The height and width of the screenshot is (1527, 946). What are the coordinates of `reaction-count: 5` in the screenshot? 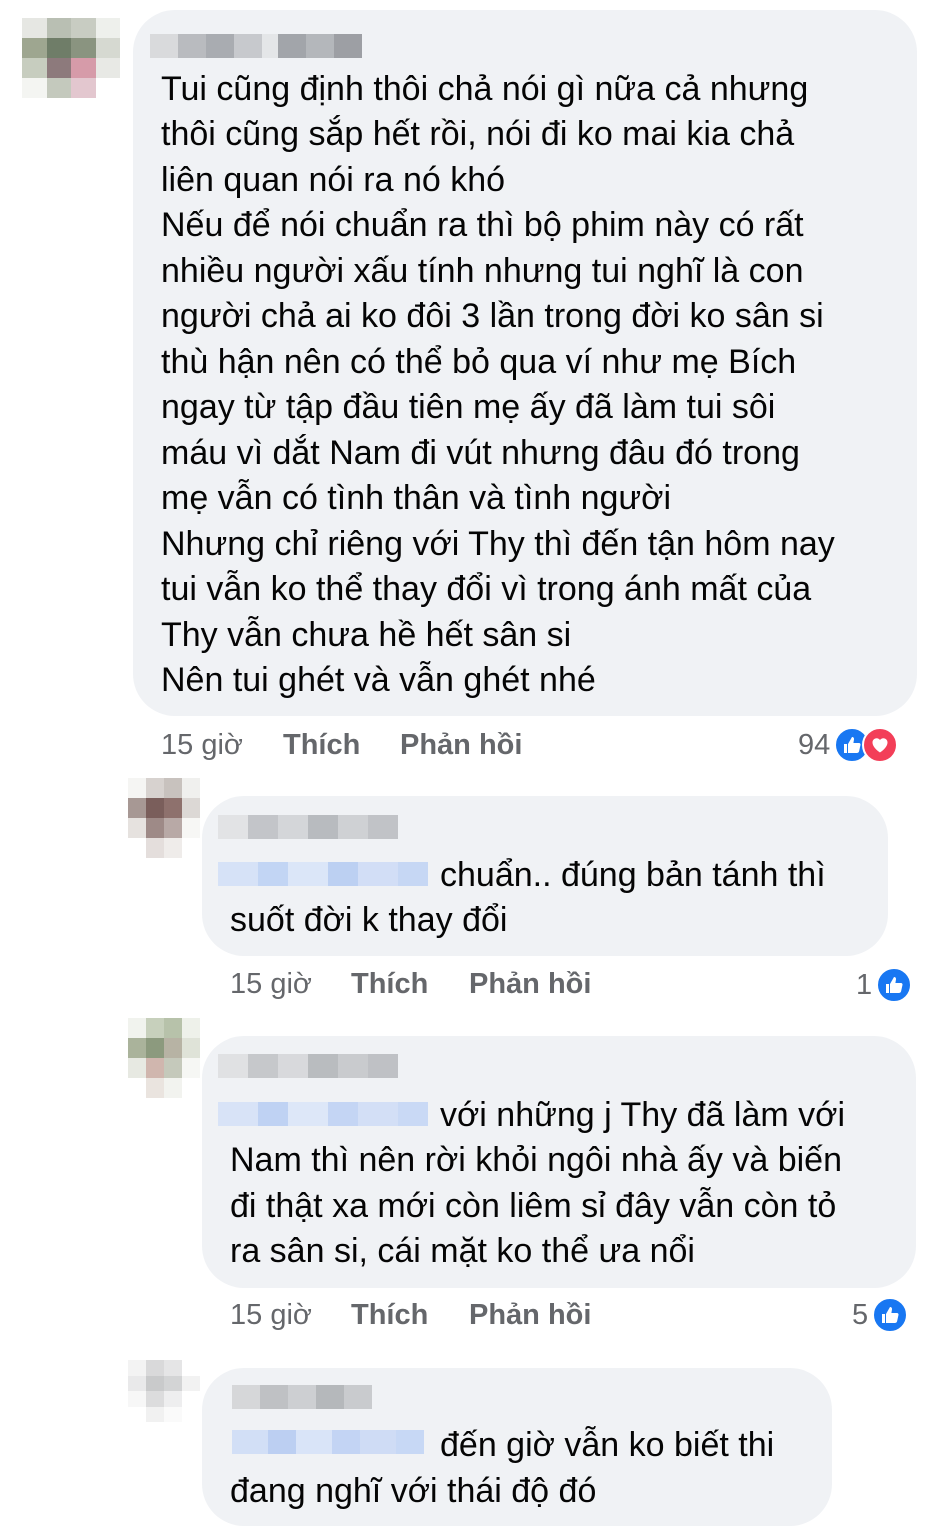 It's located at (860, 1314).